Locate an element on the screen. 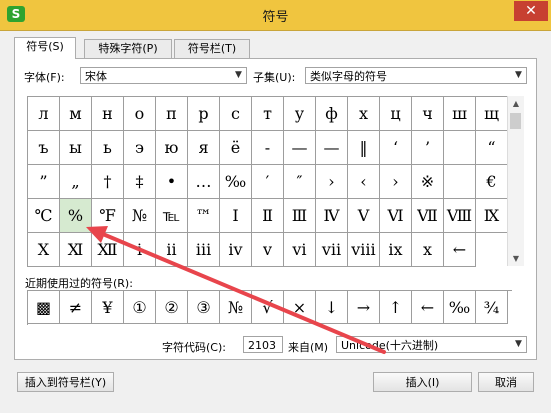  insert-button: 插入(I) is located at coordinates (422, 382).